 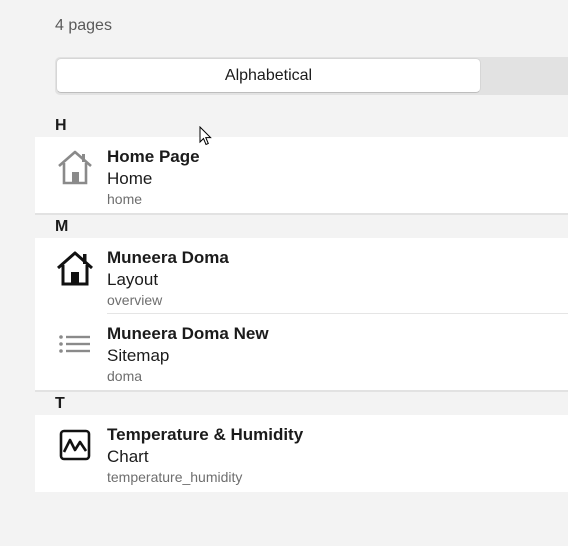 I want to click on page-count: 4 pages, so click(x=83, y=25).